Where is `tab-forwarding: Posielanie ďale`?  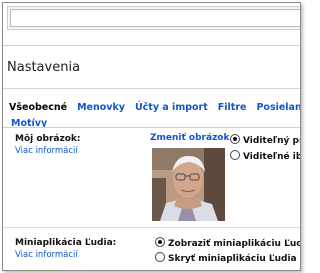 tab-forwarding: Posielanie ďale is located at coordinates (278, 107).